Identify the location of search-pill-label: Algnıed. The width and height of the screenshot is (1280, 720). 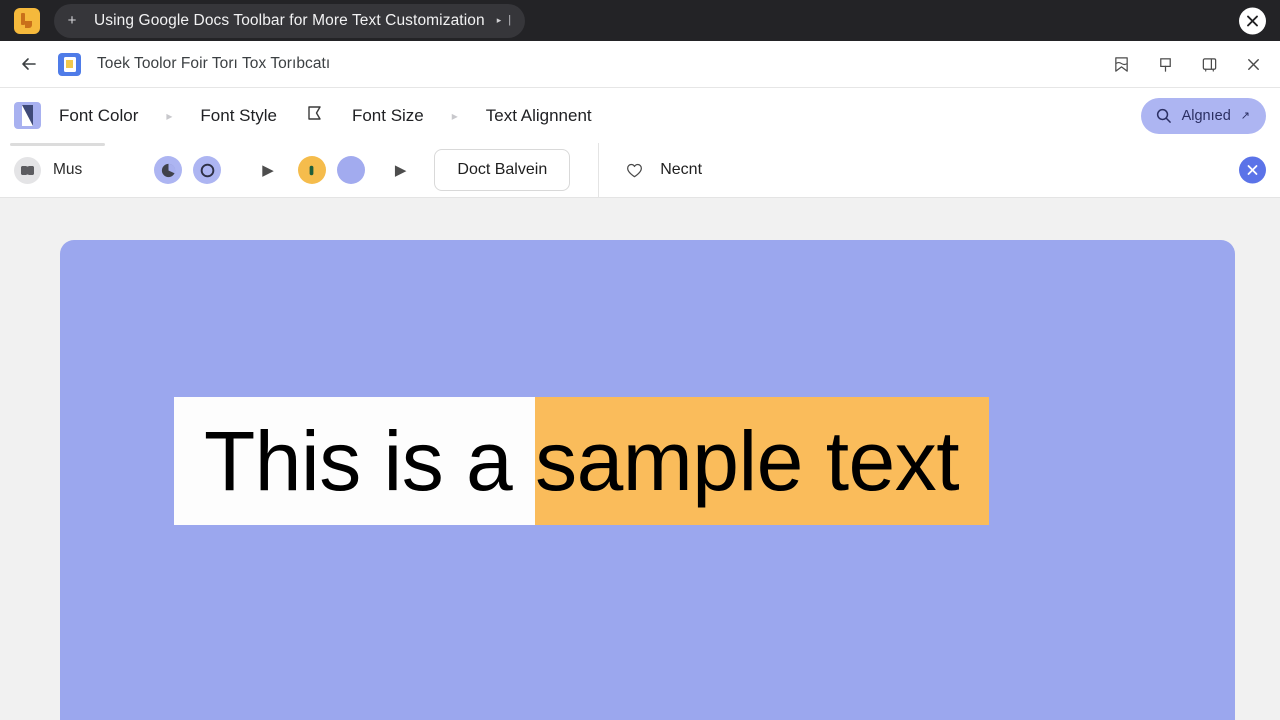
(1206, 115).